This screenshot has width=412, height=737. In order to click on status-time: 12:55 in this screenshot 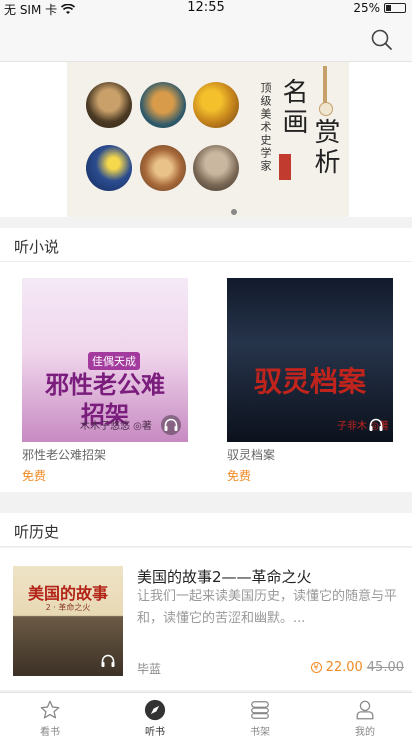, I will do `click(206, 7)`.